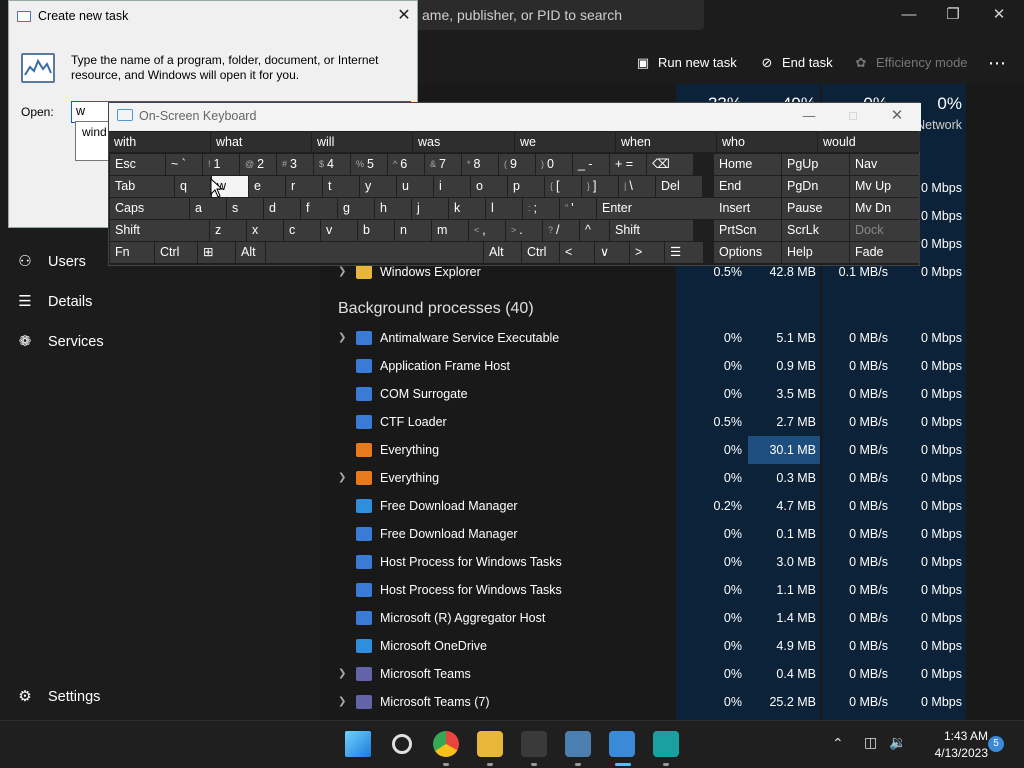 The width and height of the screenshot is (1024, 768). Describe the element at coordinates (184, 164) in the screenshot. I see `key: ~ `` at that location.